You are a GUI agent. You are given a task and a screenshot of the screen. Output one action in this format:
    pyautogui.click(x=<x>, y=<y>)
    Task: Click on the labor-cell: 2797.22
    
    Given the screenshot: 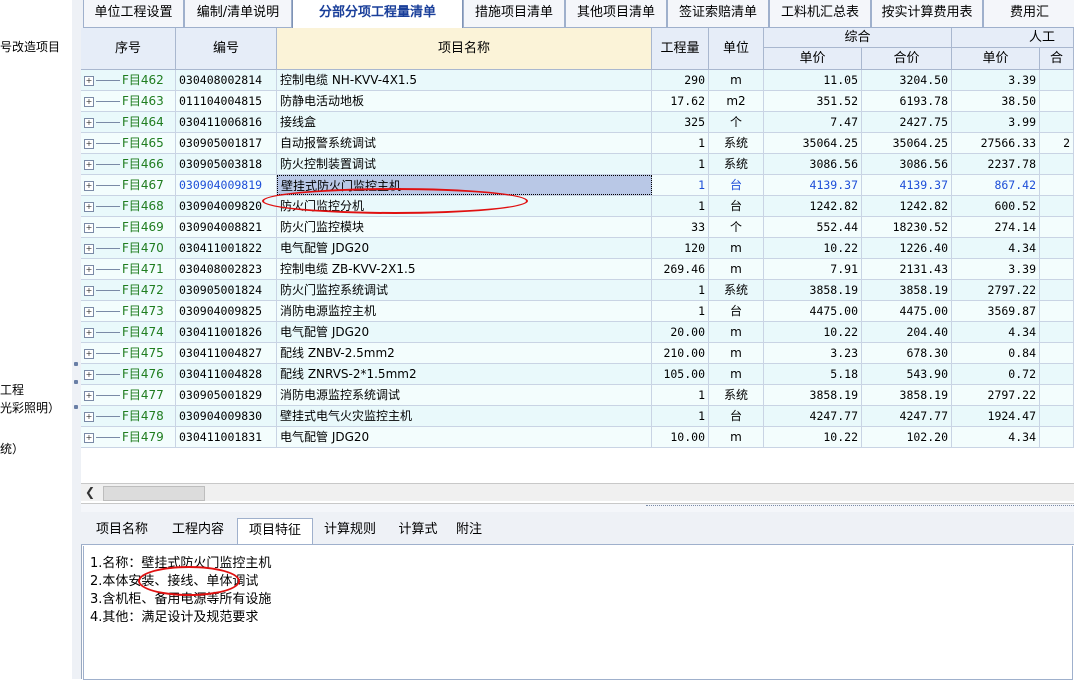 What is the action you would take?
    pyautogui.click(x=996, y=395)
    